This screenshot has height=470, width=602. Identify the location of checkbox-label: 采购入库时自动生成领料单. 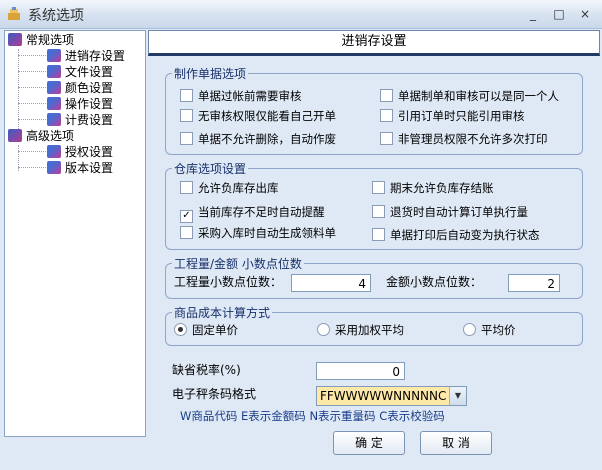
(267, 233).